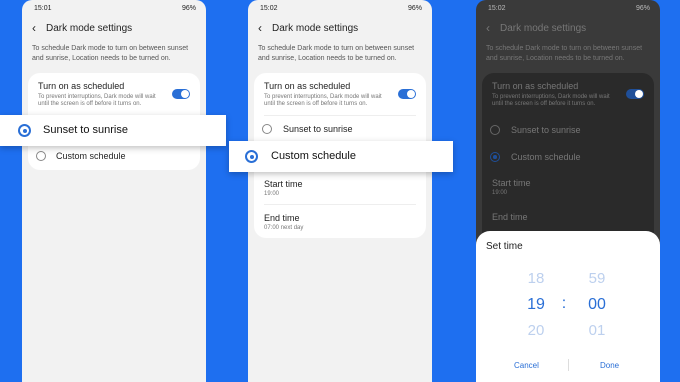  What do you see at coordinates (43, 8) in the screenshot?
I see `status-time: 15:01` at bounding box center [43, 8].